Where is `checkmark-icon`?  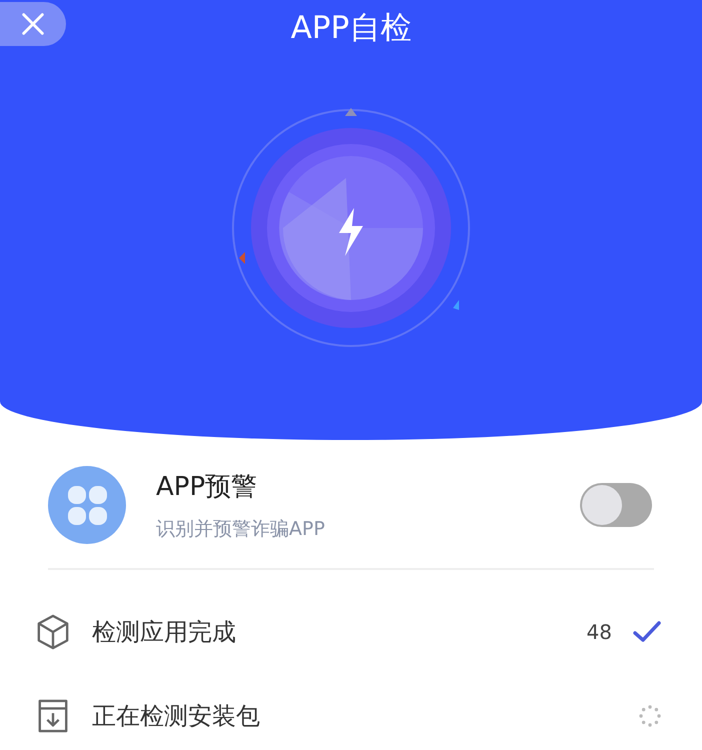
checkmark-icon is located at coordinates (647, 632).